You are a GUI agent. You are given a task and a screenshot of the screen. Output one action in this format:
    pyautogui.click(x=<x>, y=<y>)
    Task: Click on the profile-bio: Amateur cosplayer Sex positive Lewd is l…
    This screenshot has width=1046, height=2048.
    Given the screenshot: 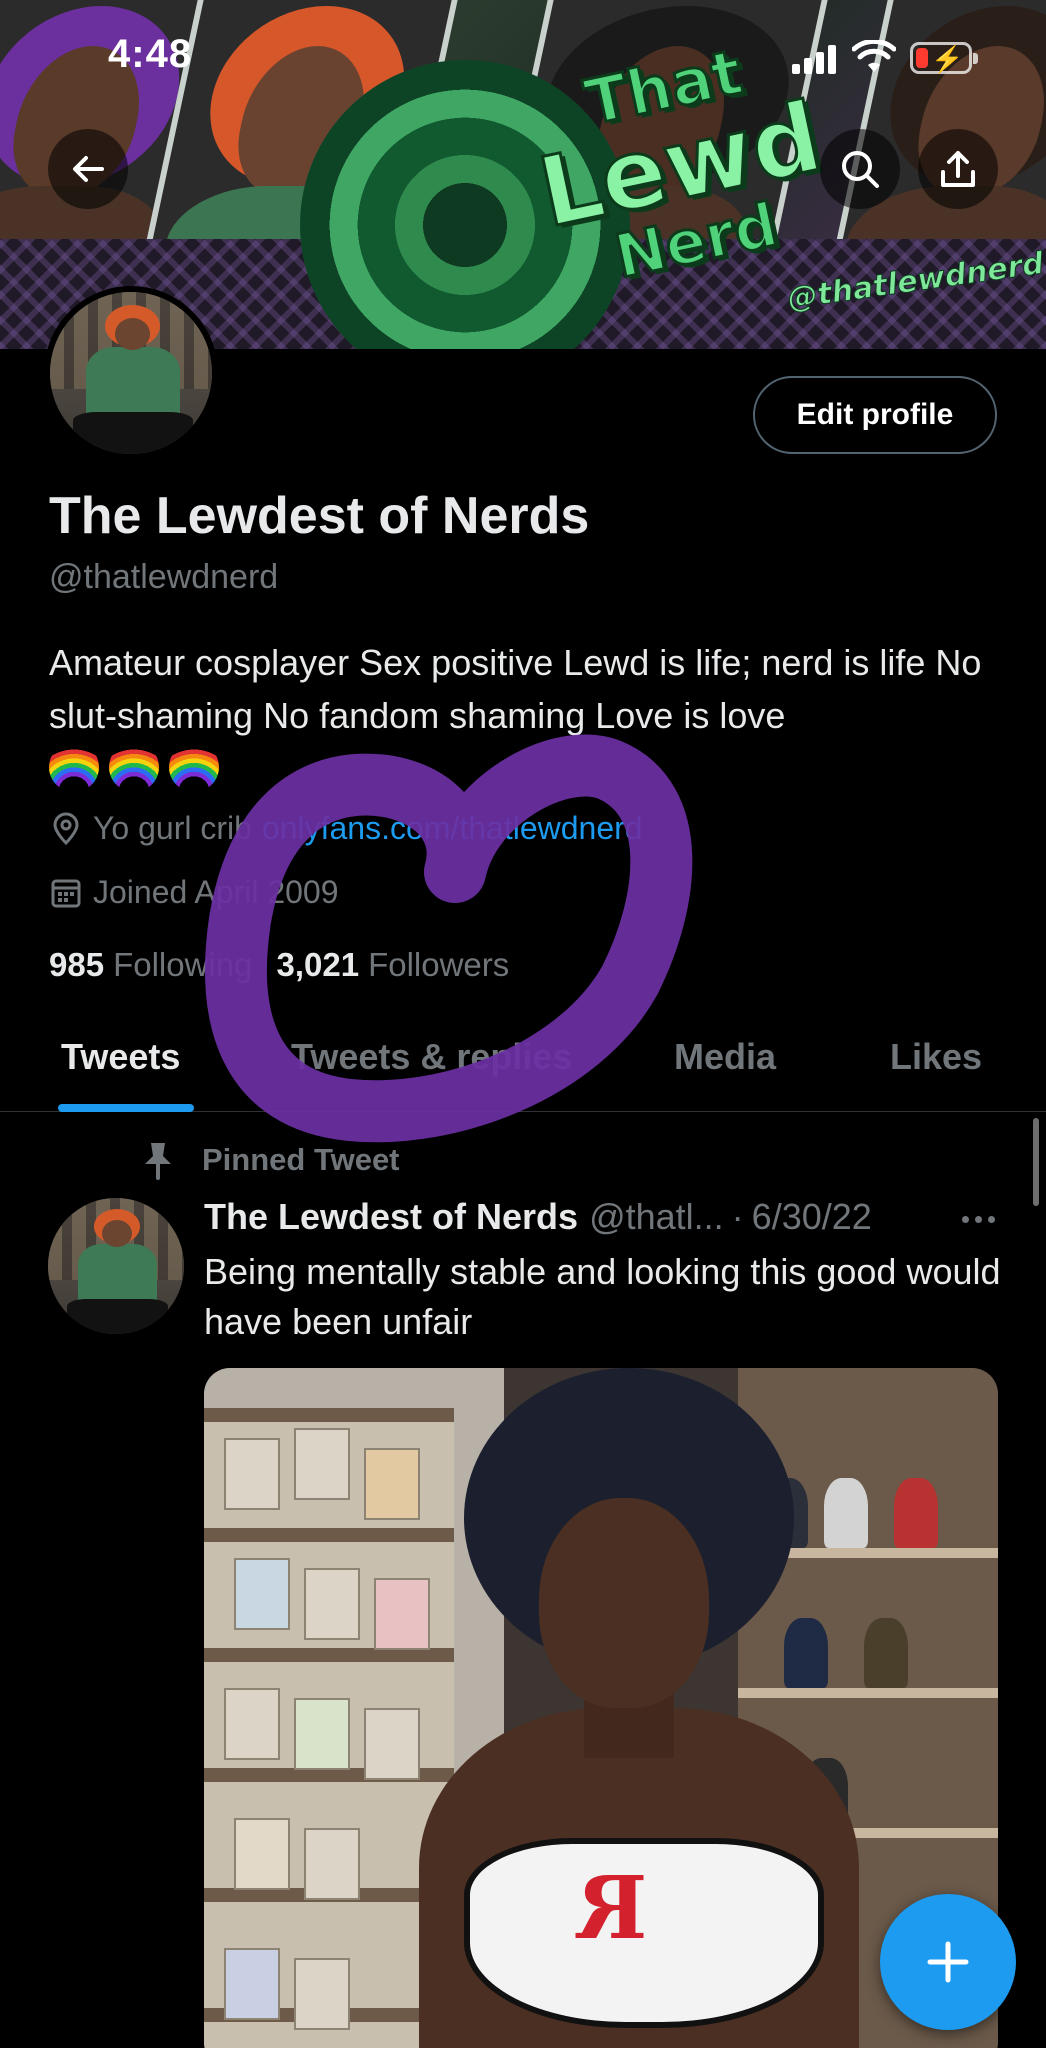 What is the action you would take?
    pyautogui.click(x=515, y=689)
    